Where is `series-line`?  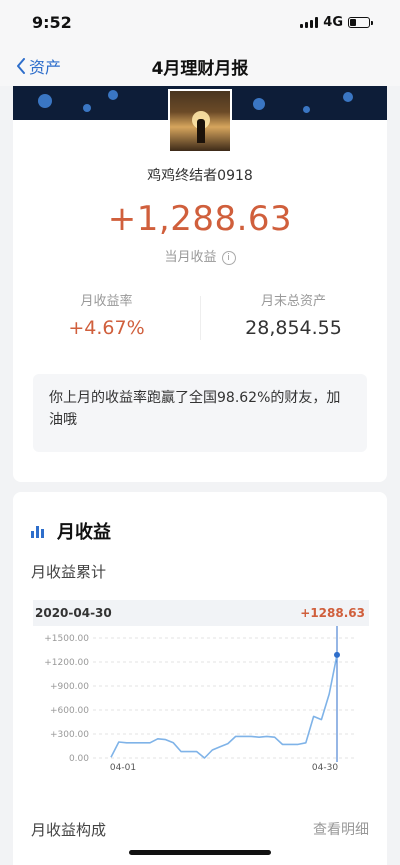
series-line is located at coordinates (224, 706).